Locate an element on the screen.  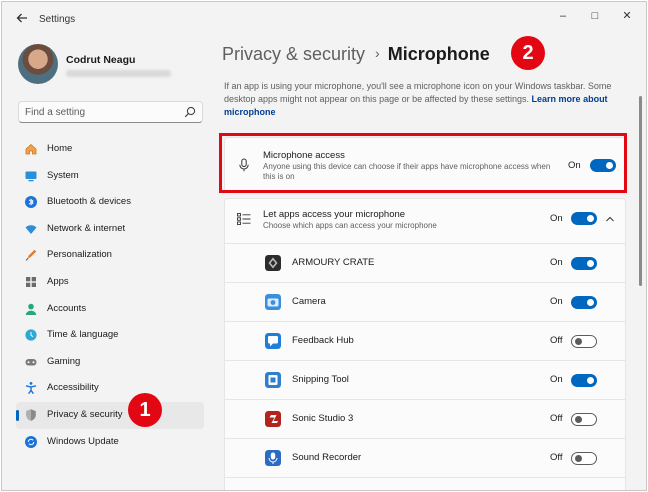
accessibility-icon is located at coordinates (31, 388).